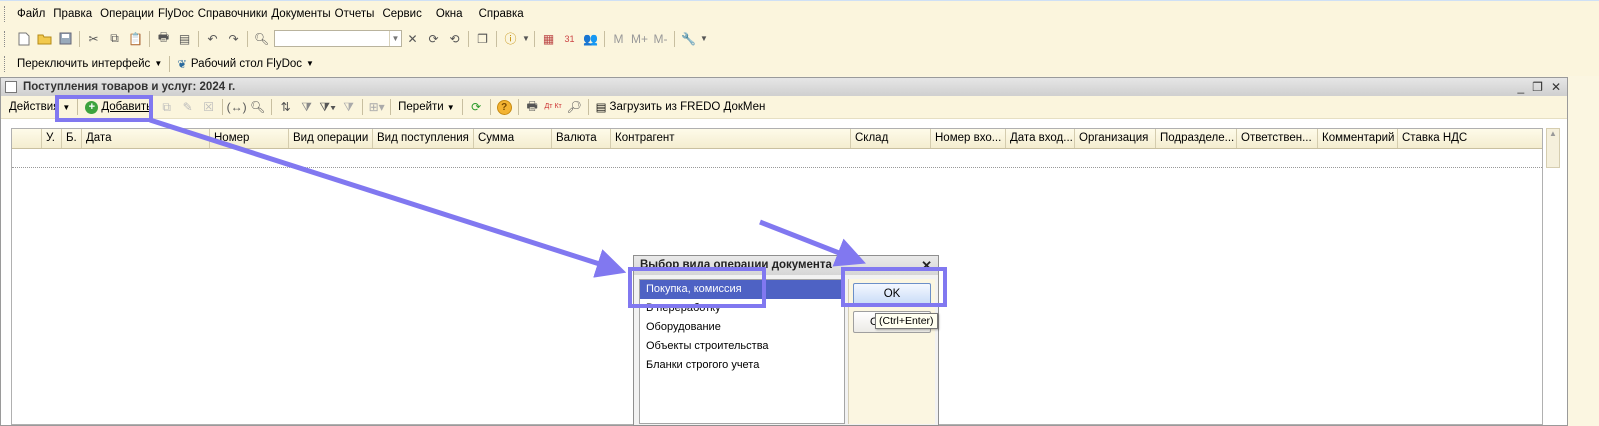 This screenshot has height=426, width=1599. What do you see at coordinates (1115, 138) in the screenshot?
I see `column-header: Организация` at bounding box center [1115, 138].